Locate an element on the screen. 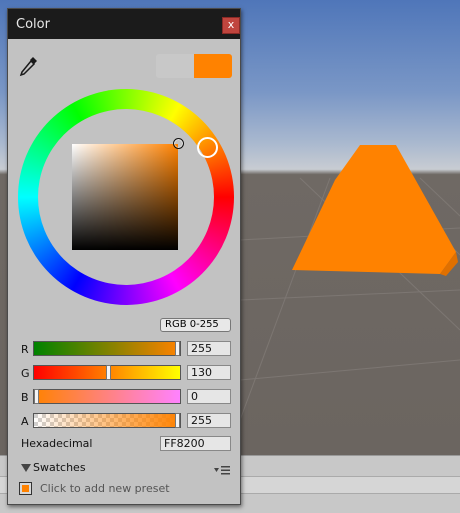  channel-r-label: R is located at coordinates (25, 349).